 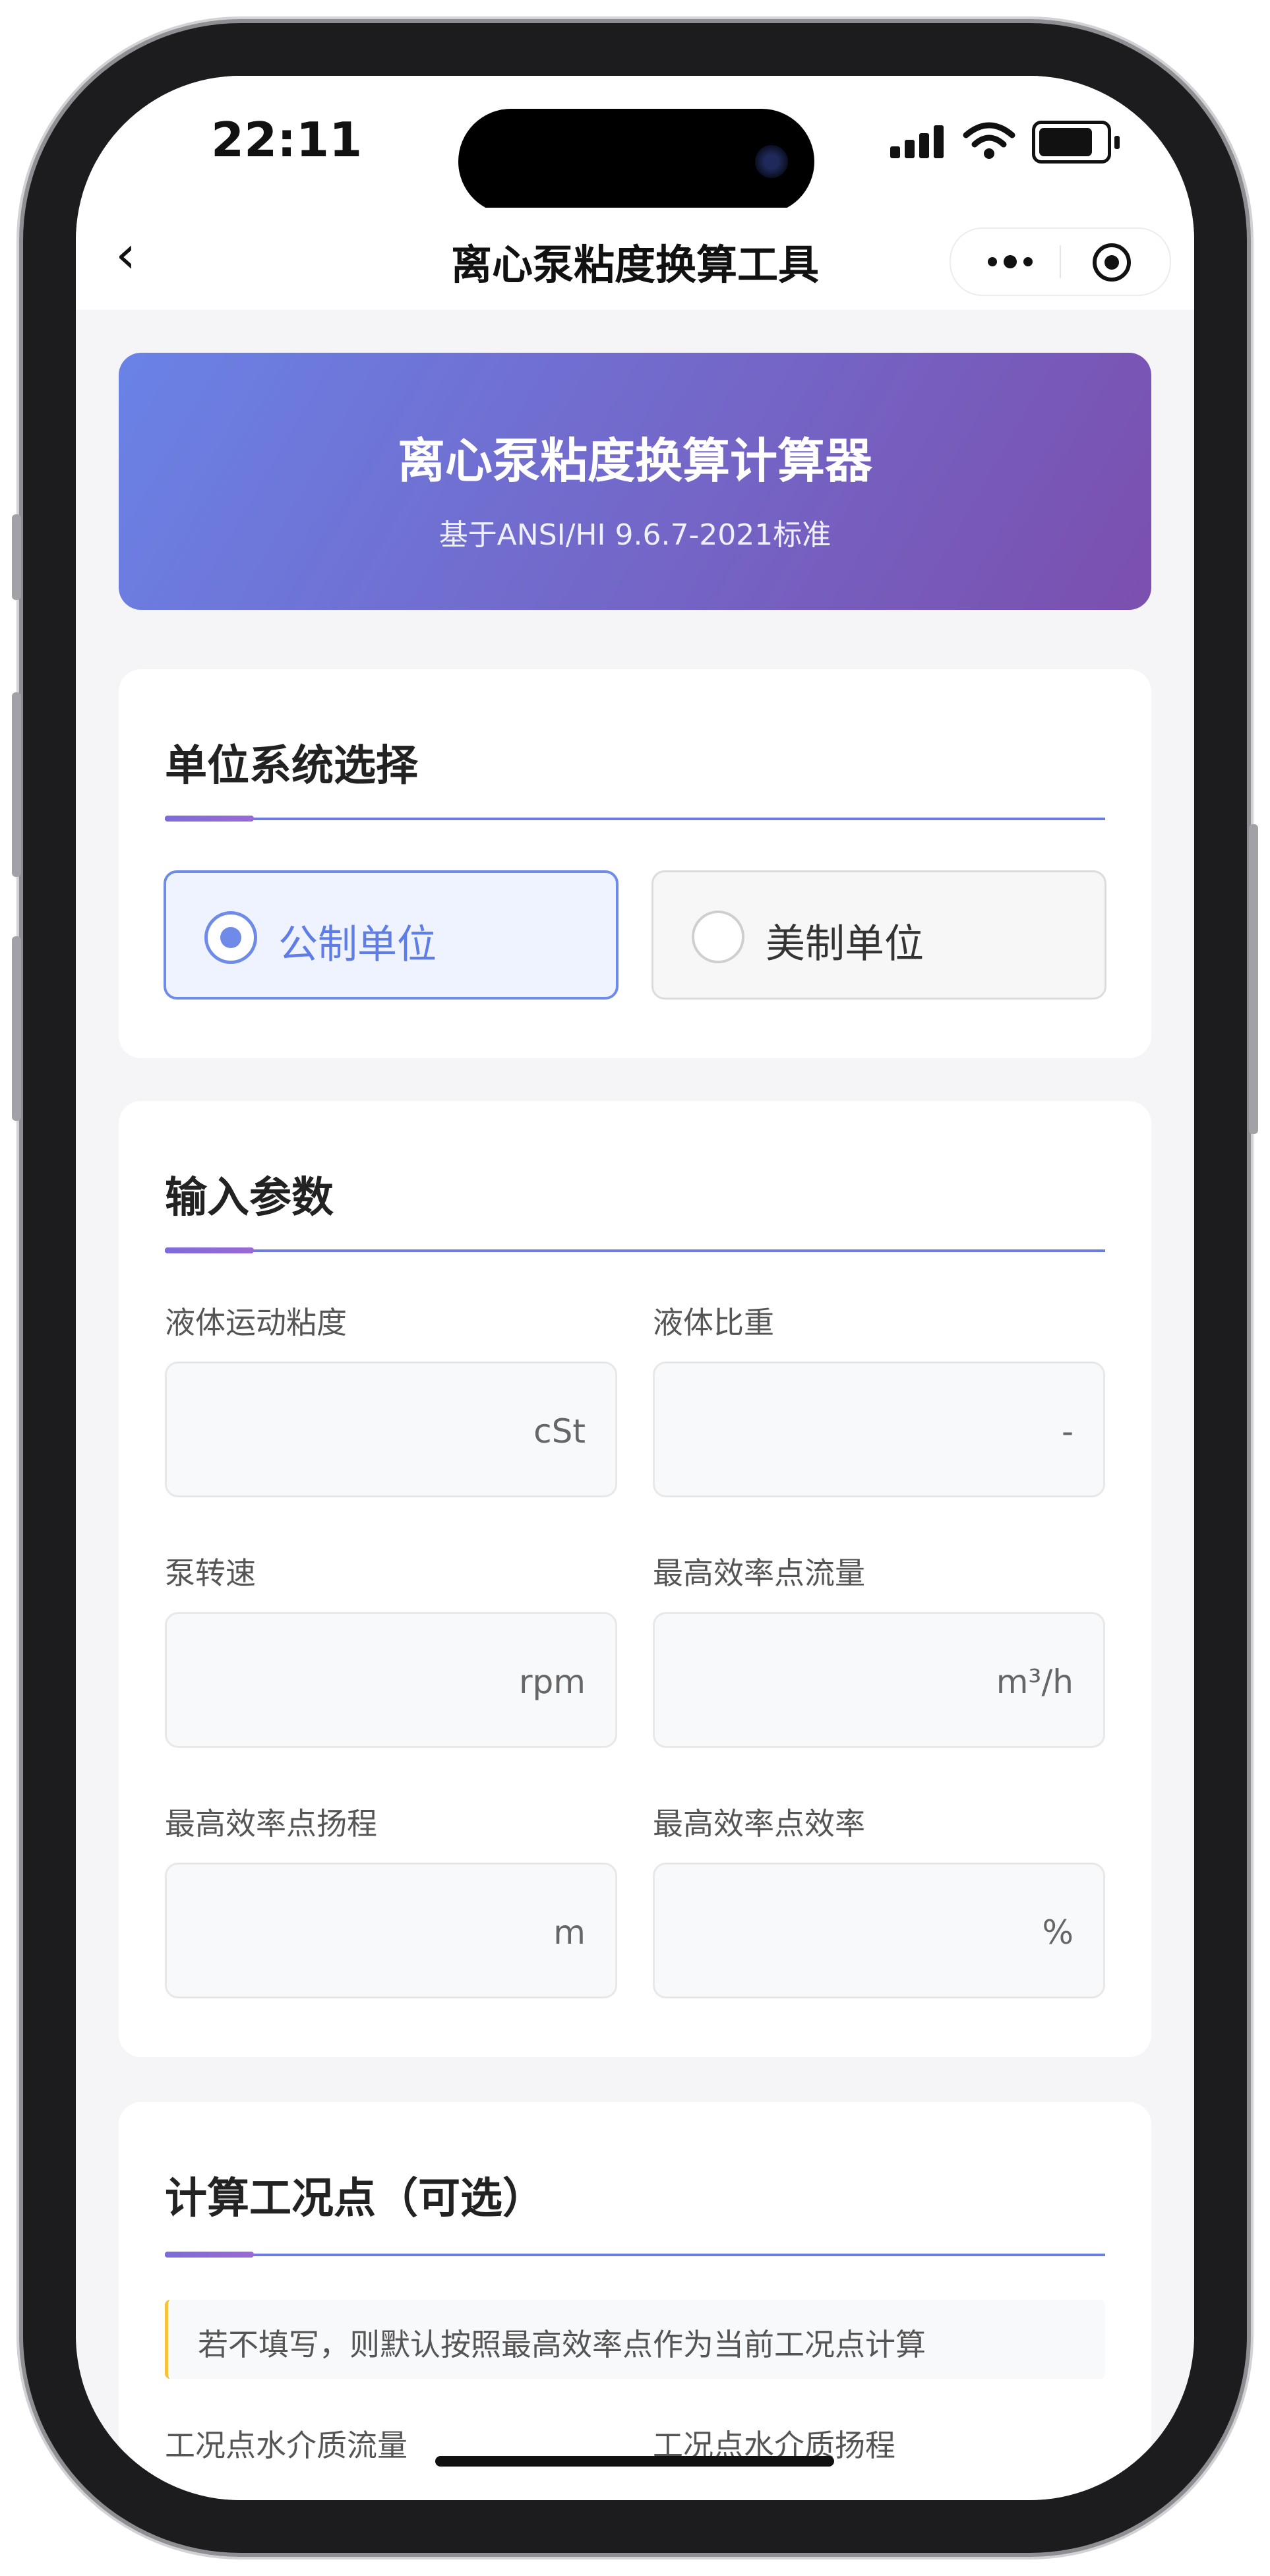 I want to click on field-label-viscosity: 液体运动粘度, so click(x=256, y=1322).